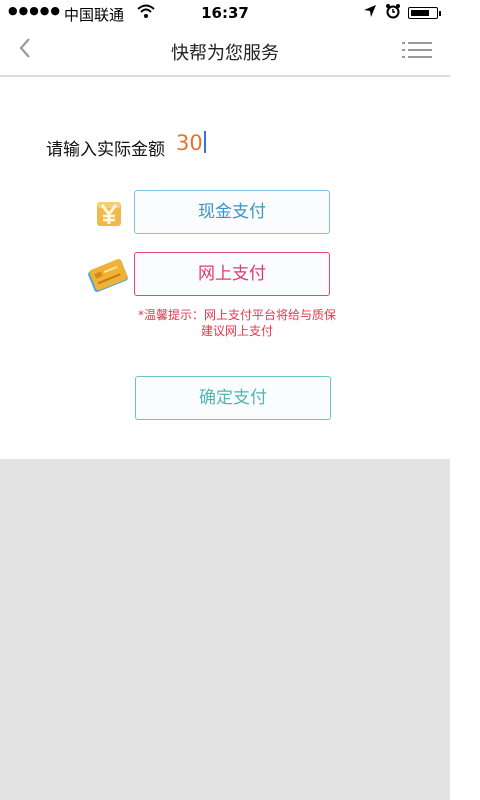 The width and height of the screenshot is (480, 800). What do you see at coordinates (393, 13) in the screenshot?
I see `alarm-clock-icon` at bounding box center [393, 13].